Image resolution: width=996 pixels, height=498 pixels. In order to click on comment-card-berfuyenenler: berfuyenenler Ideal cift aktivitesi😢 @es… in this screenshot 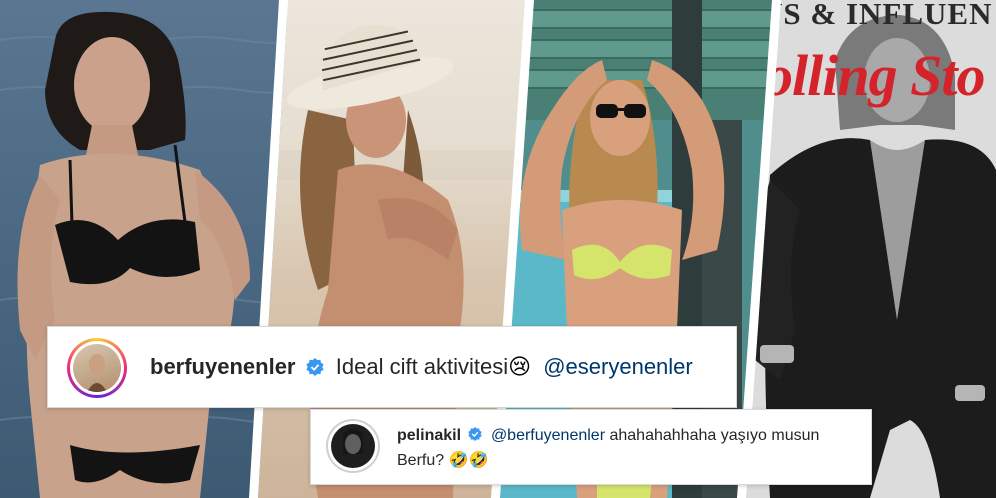, I will do `click(392, 367)`.